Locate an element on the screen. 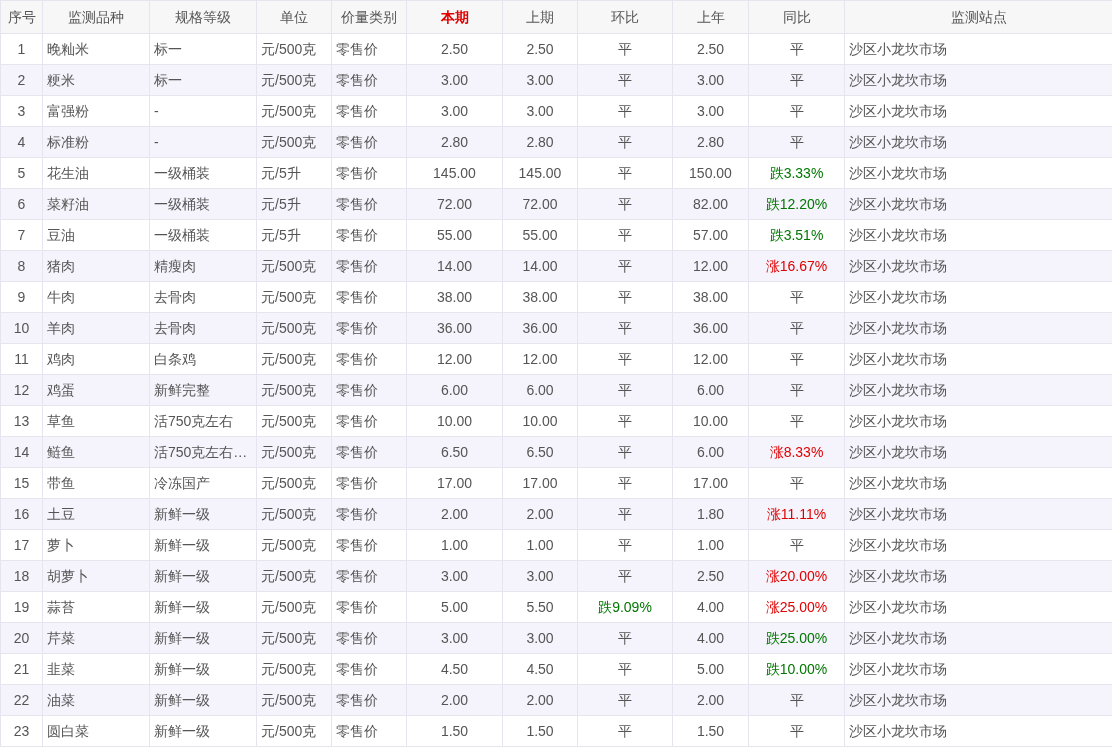  current-price-cell: 2.80 is located at coordinates (454, 142).